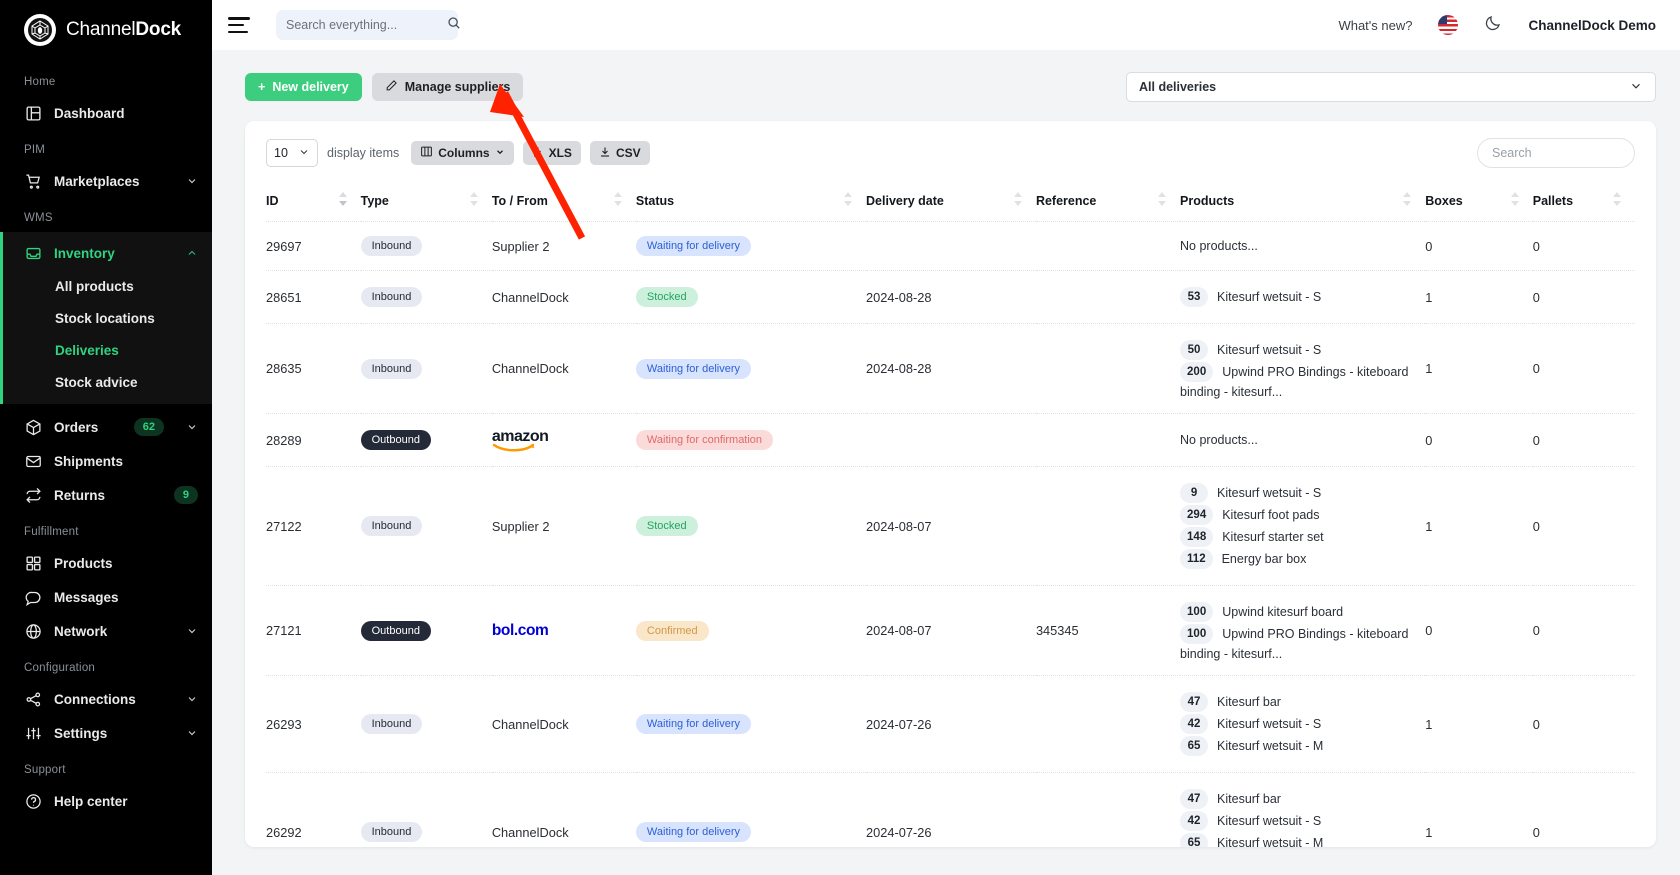  Describe the element at coordinates (1108, 202) in the screenshot. I see `col-header-reference: Reference` at that location.